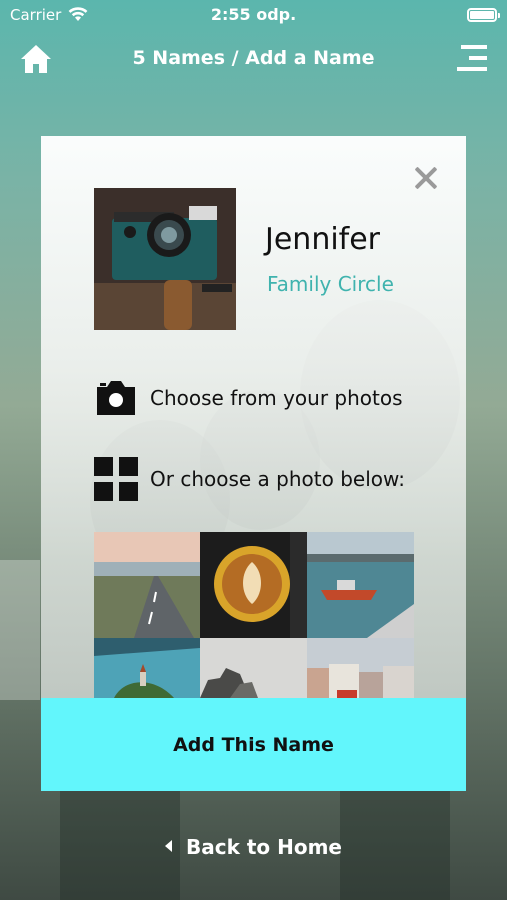 The width and height of the screenshot is (507, 900). Describe the element at coordinates (168, 846) in the screenshot. I see `back-arrow-icon` at that location.